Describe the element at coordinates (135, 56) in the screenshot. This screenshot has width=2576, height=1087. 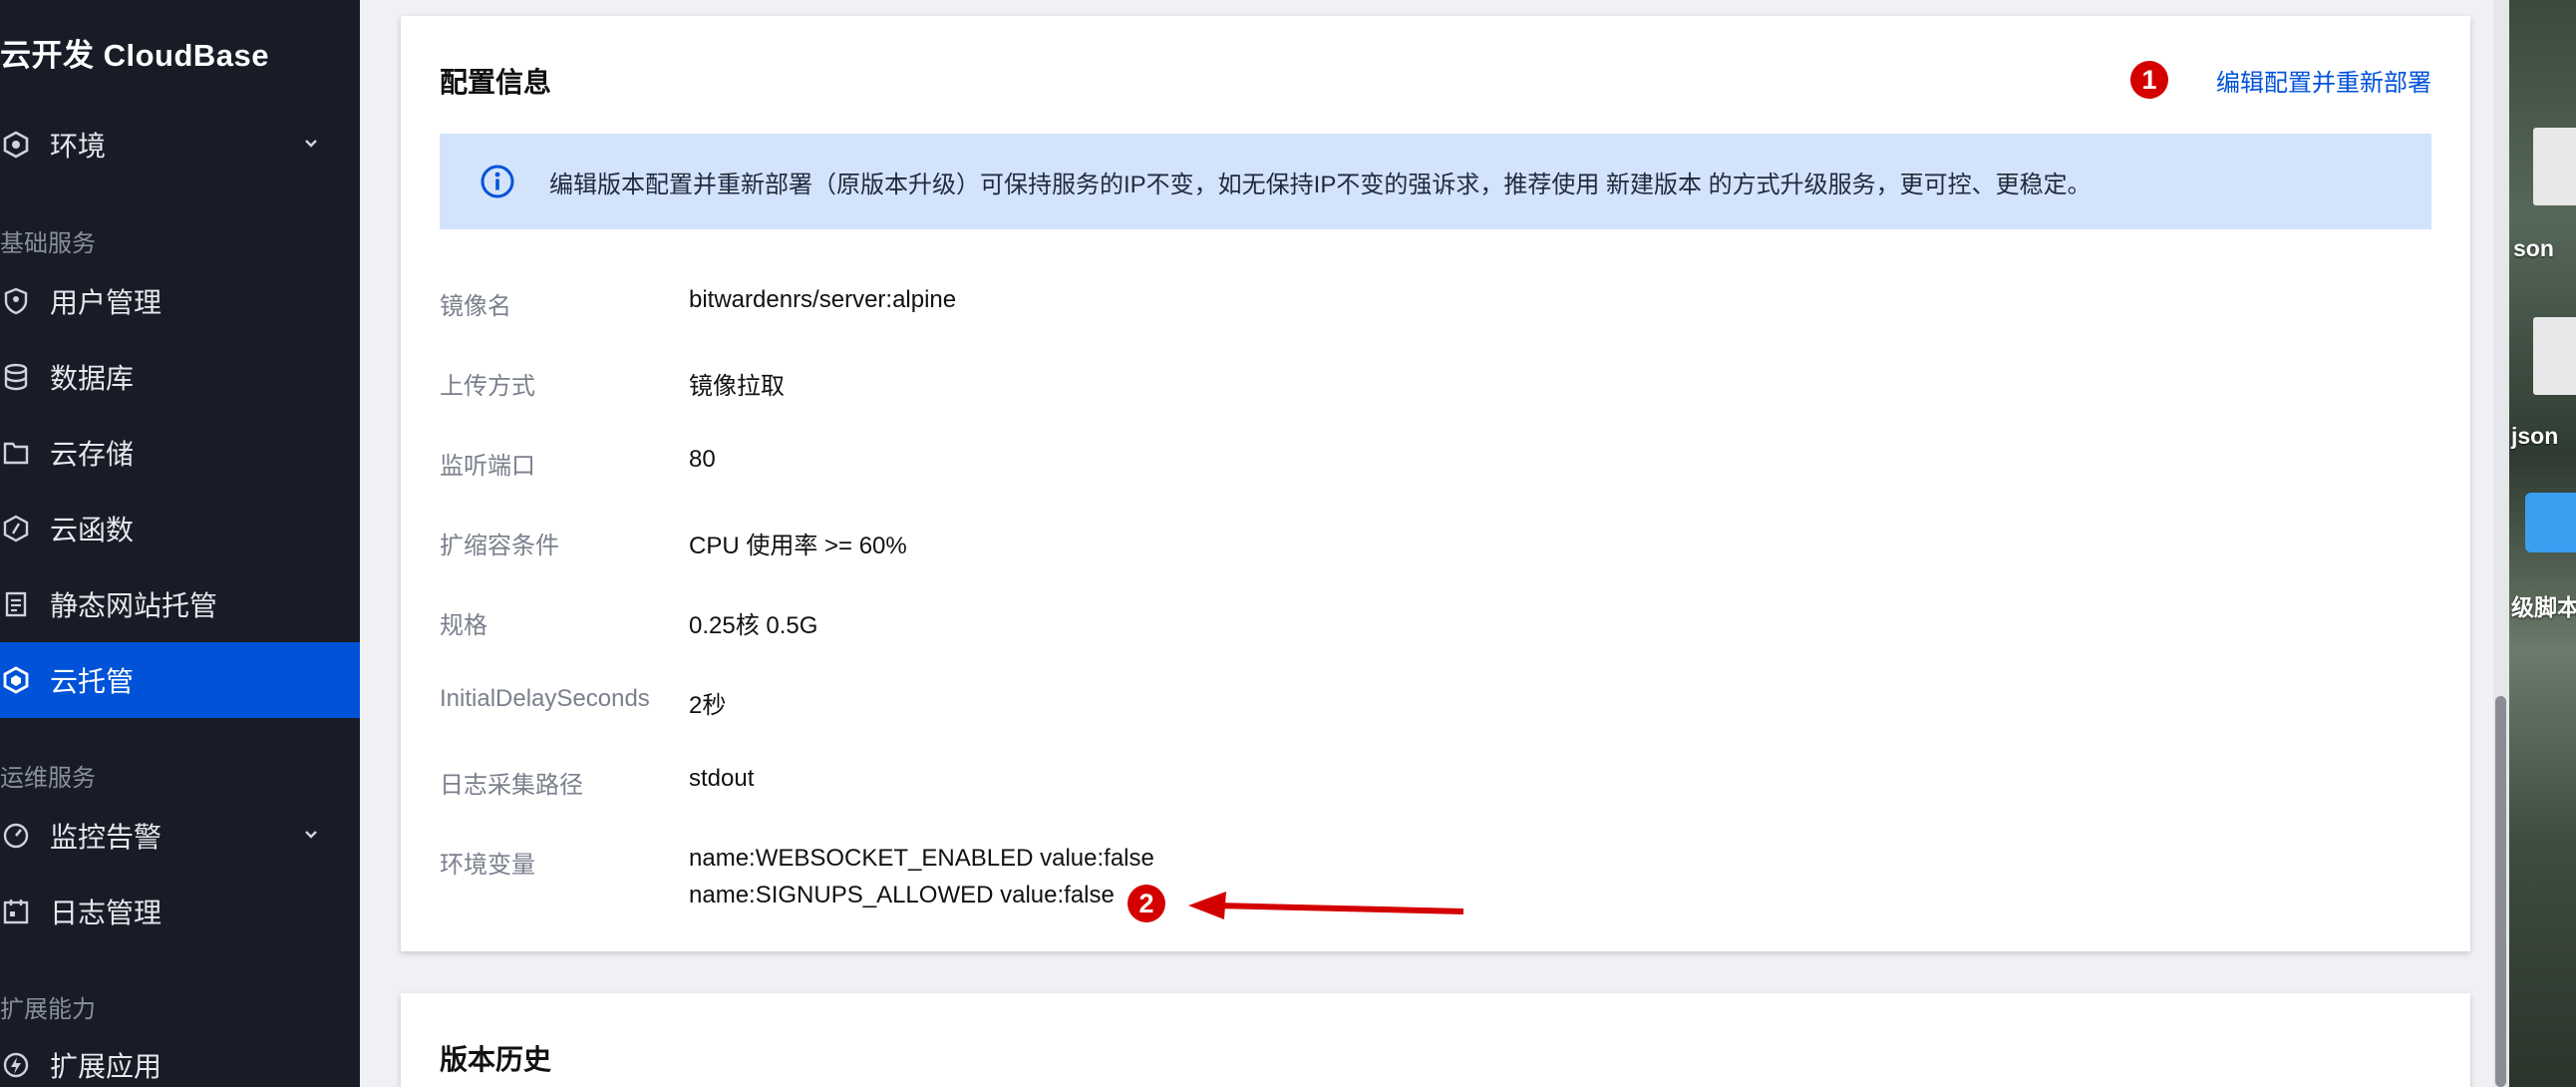
I see `brand-title: 云开发 CloudBase` at that location.